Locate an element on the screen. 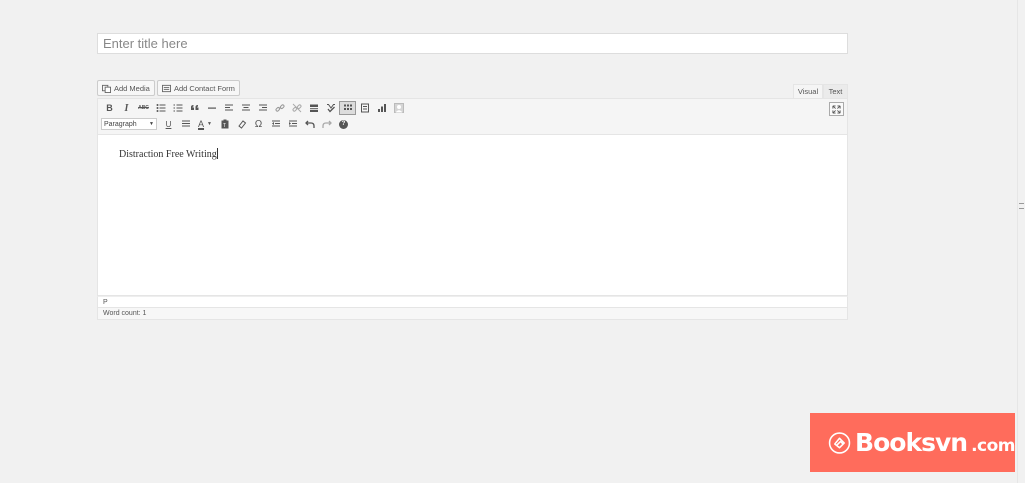  blockquote-button is located at coordinates (194, 108).